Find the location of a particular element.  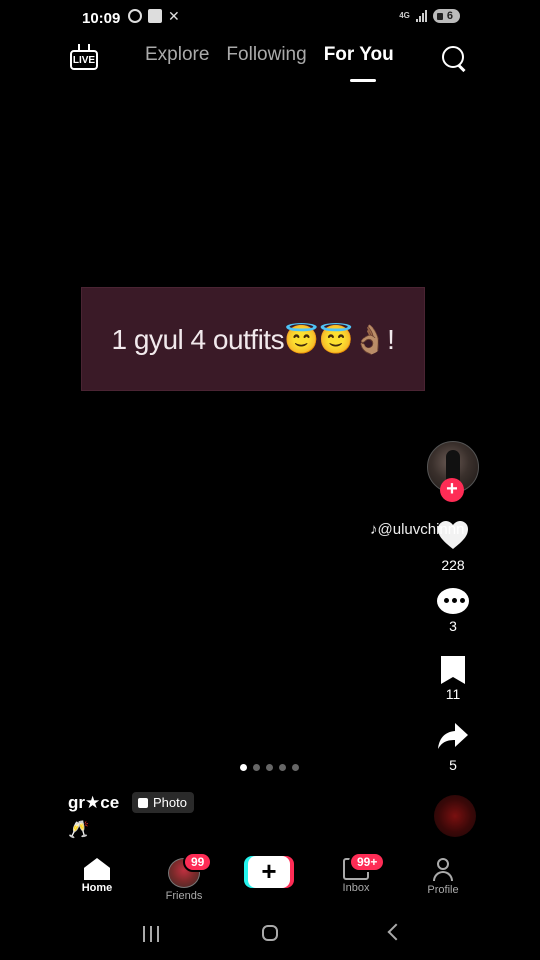

post-caption: 🥂 is located at coordinates (78, 830).